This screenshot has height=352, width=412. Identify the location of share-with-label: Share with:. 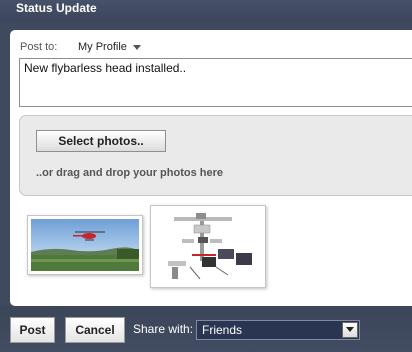
(163, 329).